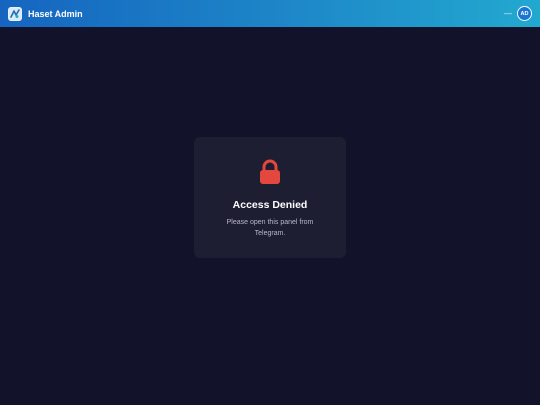  Describe the element at coordinates (270, 205) in the screenshot. I see `access-denied-heading: Access Denied` at that location.